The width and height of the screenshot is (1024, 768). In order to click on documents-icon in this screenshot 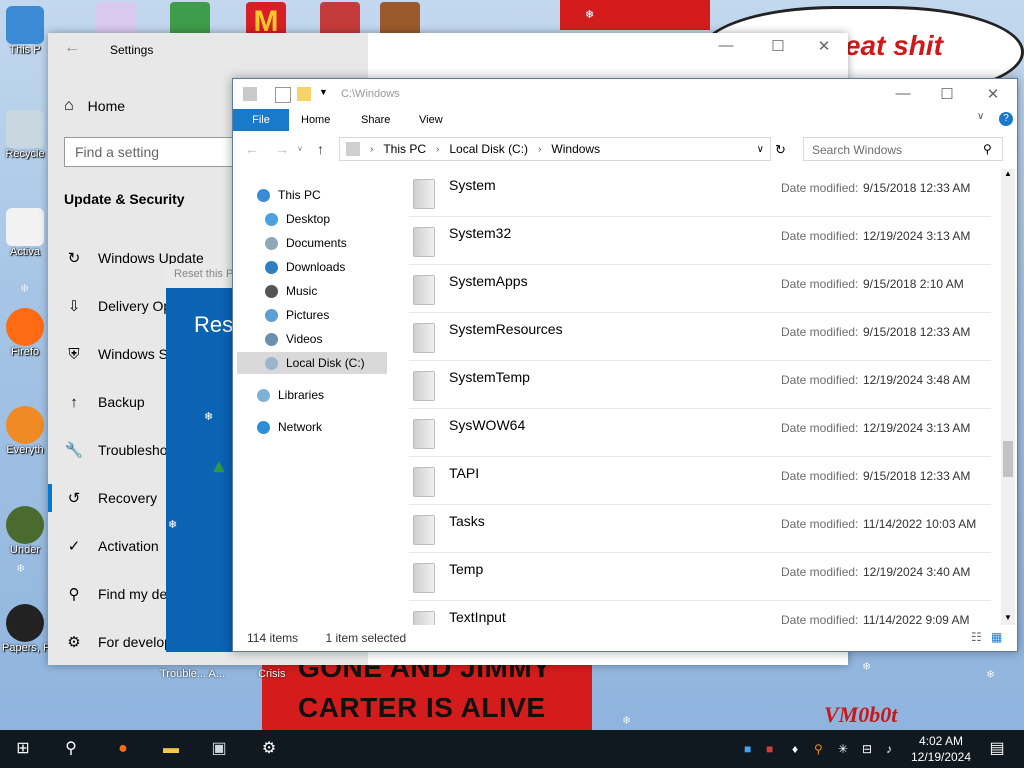, I will do `click(271, 243)`.